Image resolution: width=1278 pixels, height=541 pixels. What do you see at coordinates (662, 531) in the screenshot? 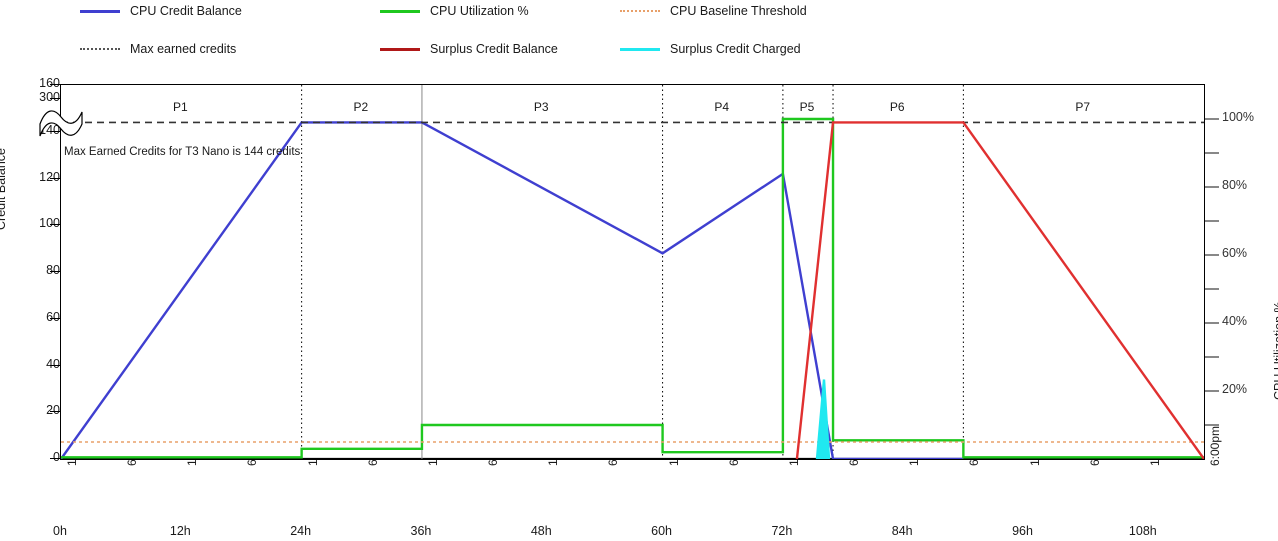
I see `x-axis-hour-label: 60h` at bounding box center [662, 531].